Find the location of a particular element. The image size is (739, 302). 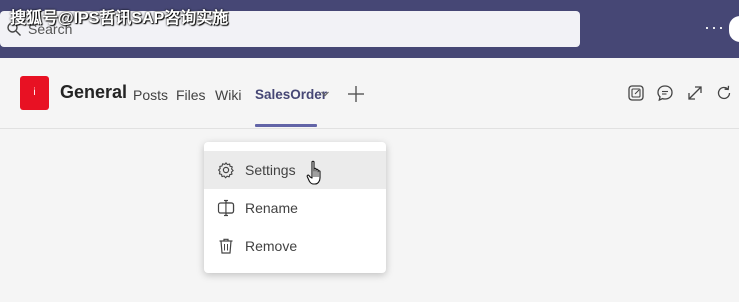

team-avatar: i is located at coordinates (34, 93).